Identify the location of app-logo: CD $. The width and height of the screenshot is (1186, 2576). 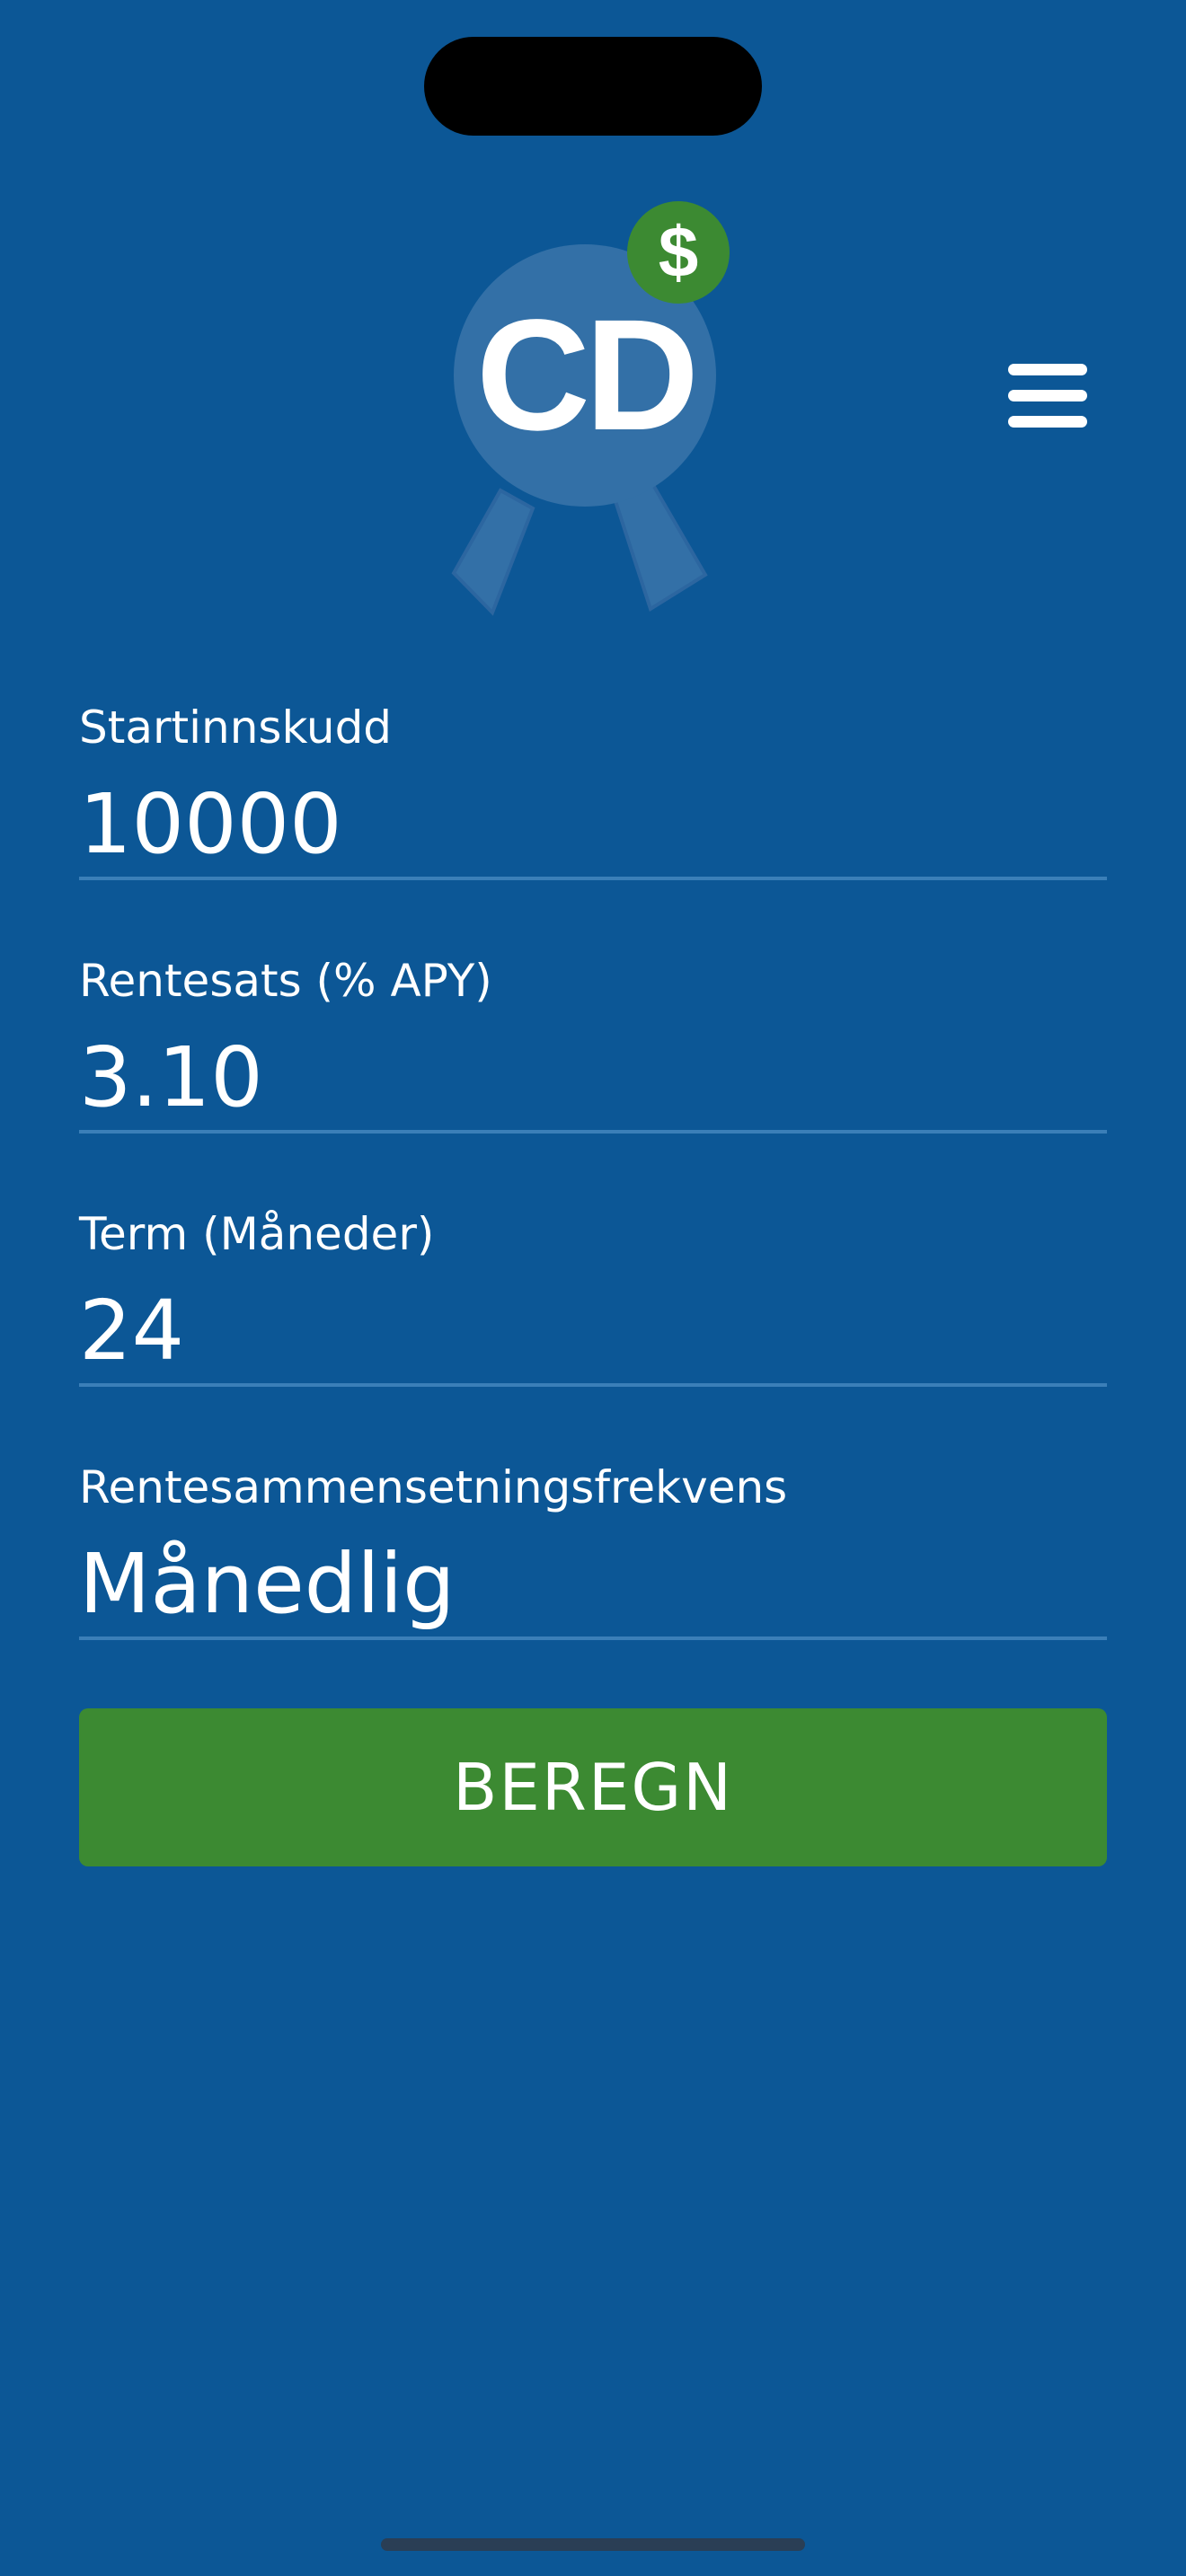
(593, 413).